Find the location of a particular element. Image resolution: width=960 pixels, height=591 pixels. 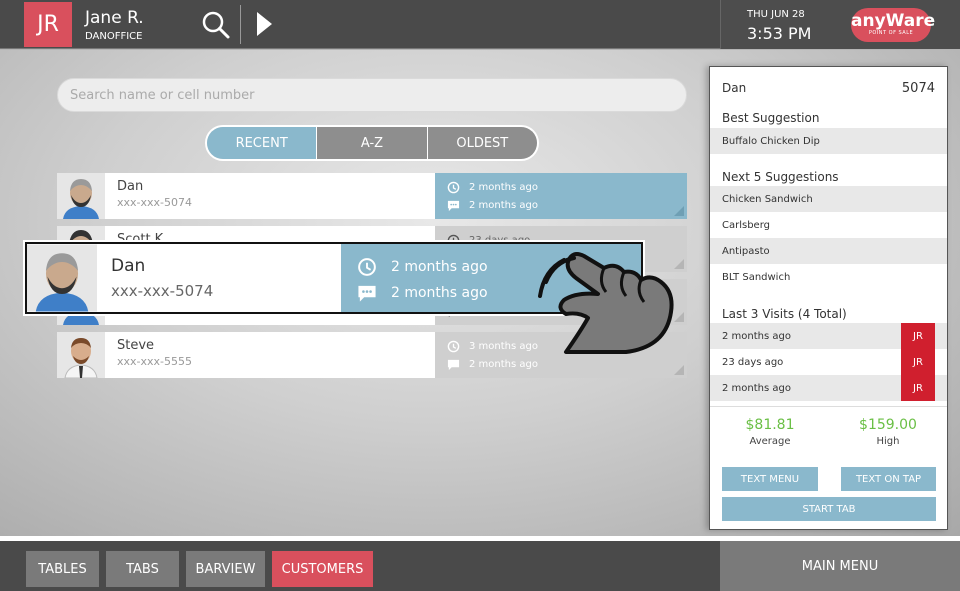

customer-phone: xxx-xxx-5555 is located at coordinates (154, 361).